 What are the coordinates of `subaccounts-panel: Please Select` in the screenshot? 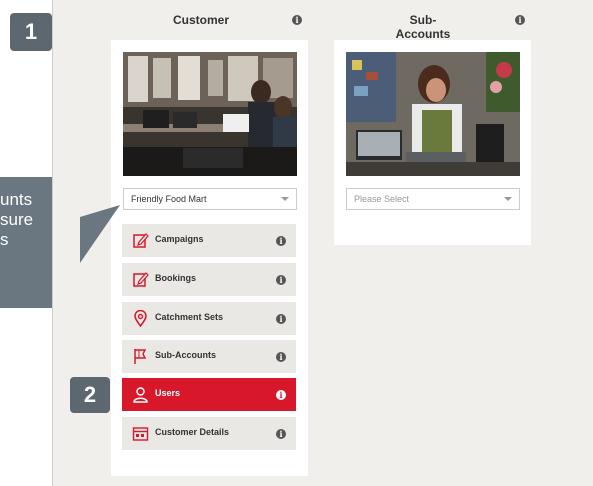 It's located at (432, 142).